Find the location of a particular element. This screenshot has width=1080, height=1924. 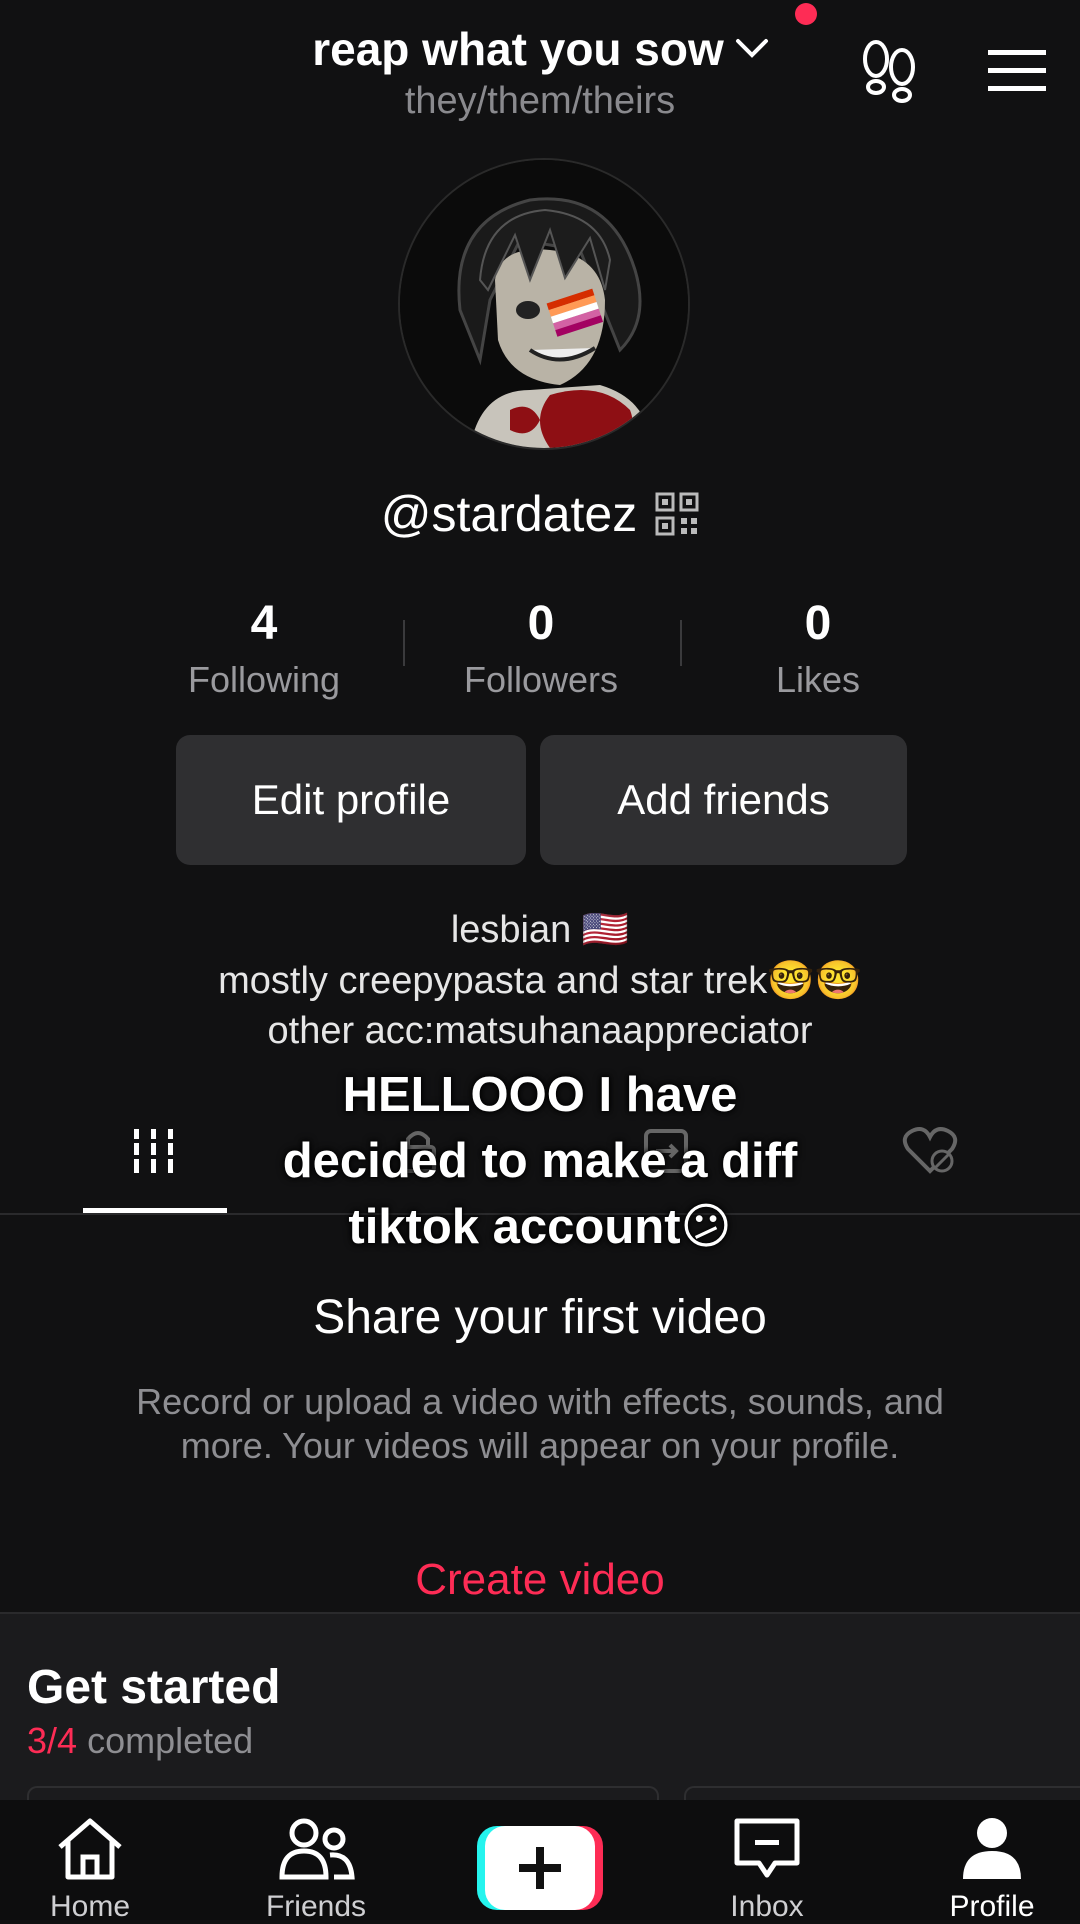

stat-following: 4 Following is located at coordinates (264, 648).